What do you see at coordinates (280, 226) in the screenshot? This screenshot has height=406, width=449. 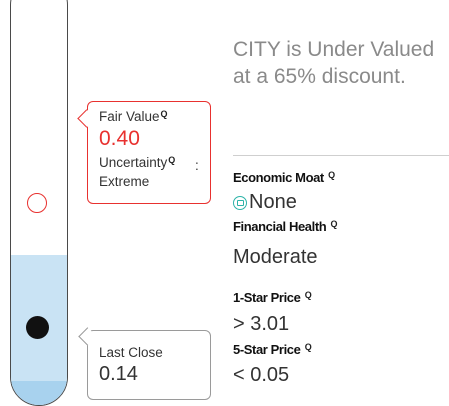 I see `financial-health-label: Financial Health` at bounding box center [280, 226].